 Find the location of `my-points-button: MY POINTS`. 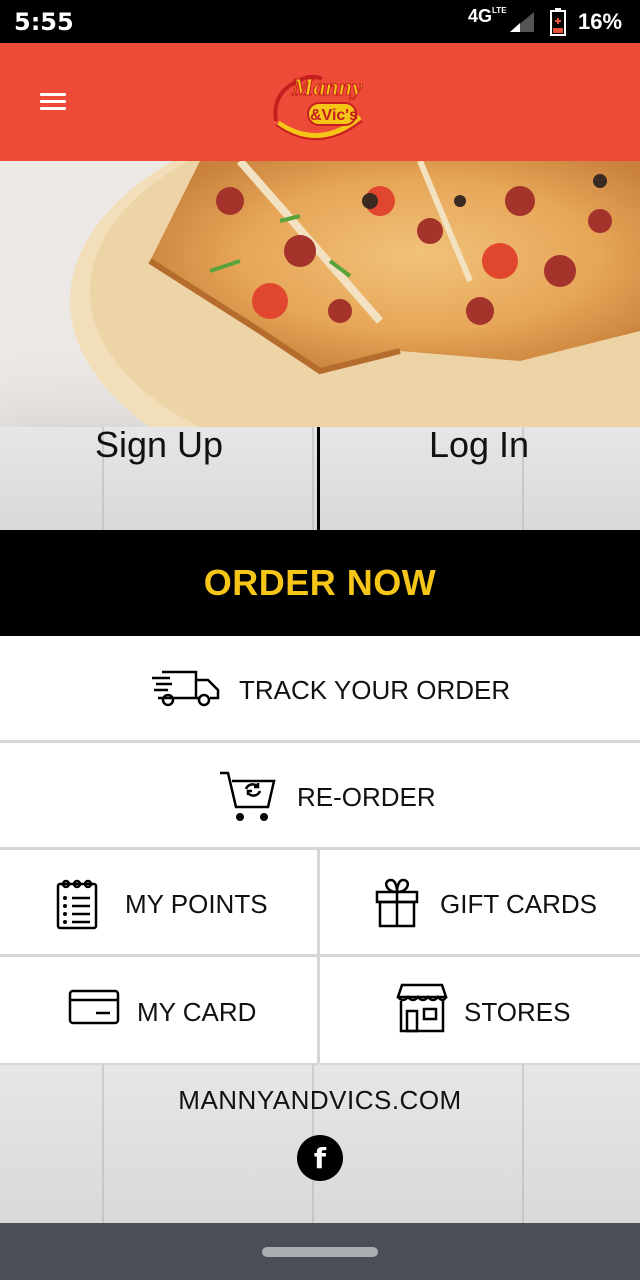

my-points-button: MY POINTS is located at coordinates (158, 903).